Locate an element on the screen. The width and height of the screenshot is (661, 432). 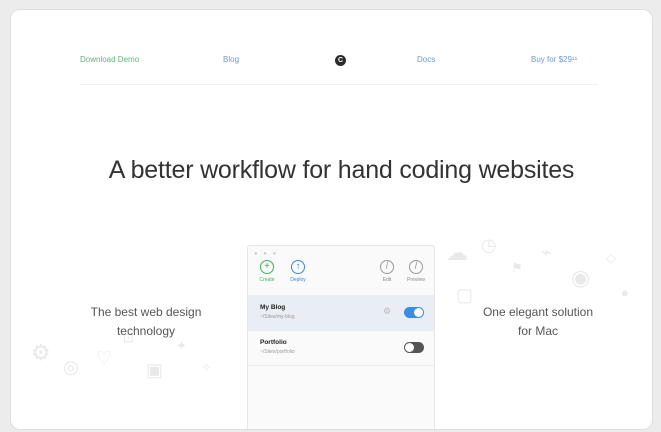
gear-icon: ⚙ is located at coordinates (387, 311).